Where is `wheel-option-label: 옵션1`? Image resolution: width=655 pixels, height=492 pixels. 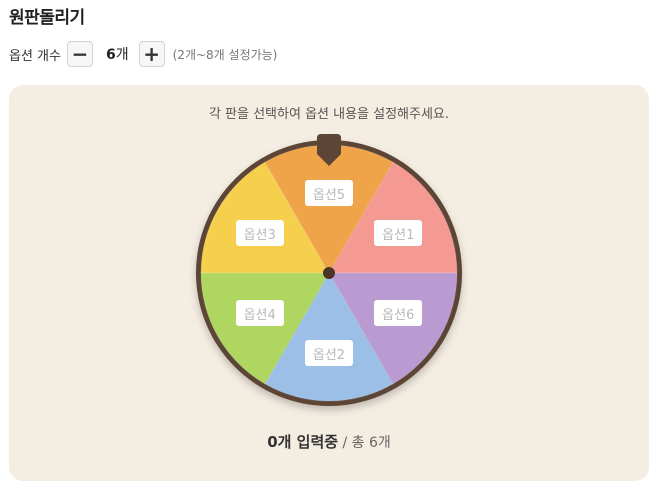 wheel-option-label: 옵션1 is located at coordinates (398, 233).